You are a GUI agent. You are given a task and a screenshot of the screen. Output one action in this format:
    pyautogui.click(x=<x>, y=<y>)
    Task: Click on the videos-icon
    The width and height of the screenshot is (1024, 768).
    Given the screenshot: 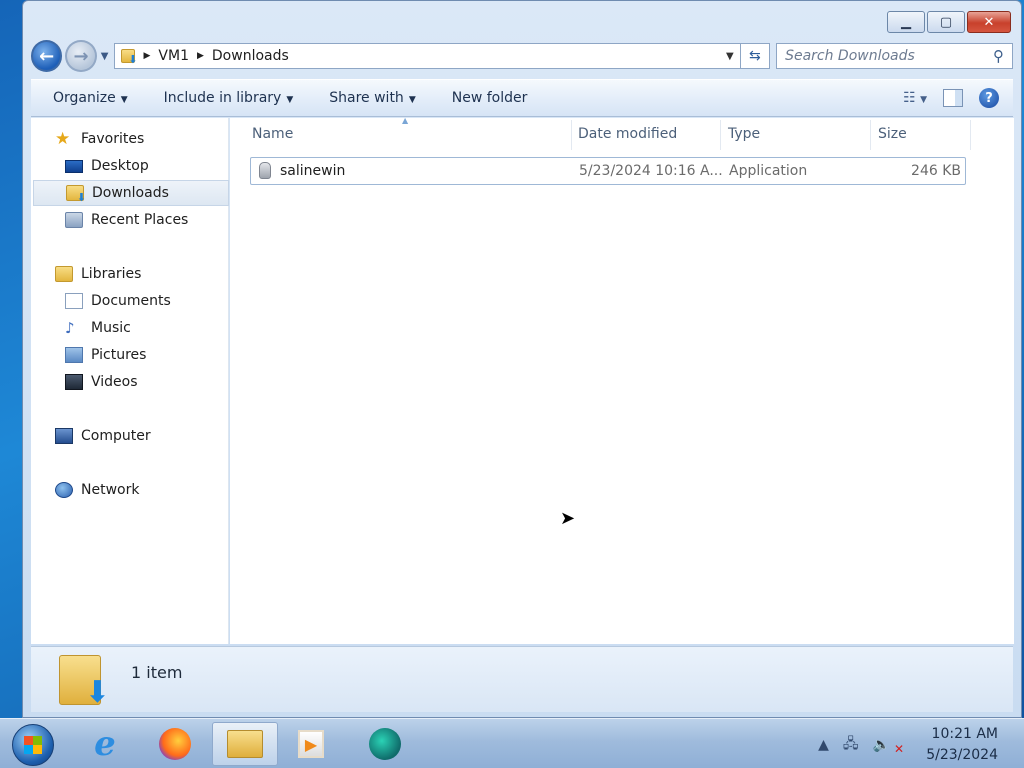 What is the action you would take?
    pyautogui.click(x=74, y=382)
    